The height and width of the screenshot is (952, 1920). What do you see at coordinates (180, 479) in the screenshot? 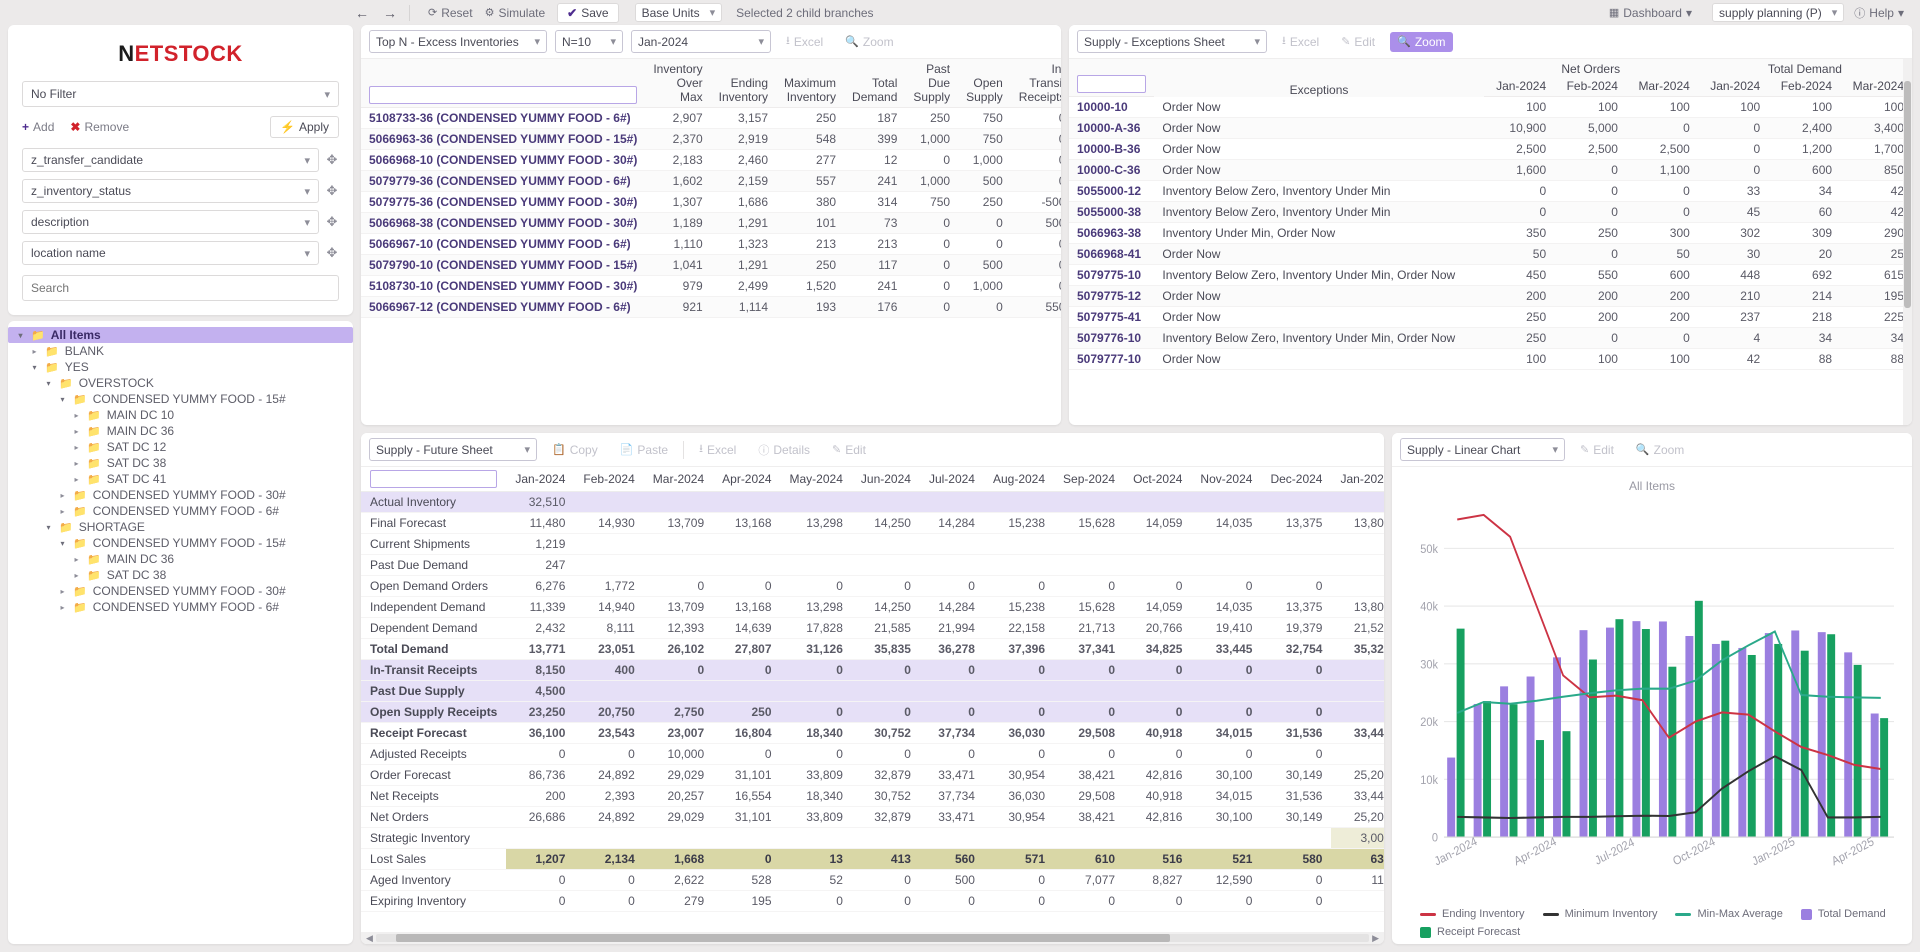
I see `tree-node: ▸ 📁 SAT DC 41` at bounding box center [180, 479].